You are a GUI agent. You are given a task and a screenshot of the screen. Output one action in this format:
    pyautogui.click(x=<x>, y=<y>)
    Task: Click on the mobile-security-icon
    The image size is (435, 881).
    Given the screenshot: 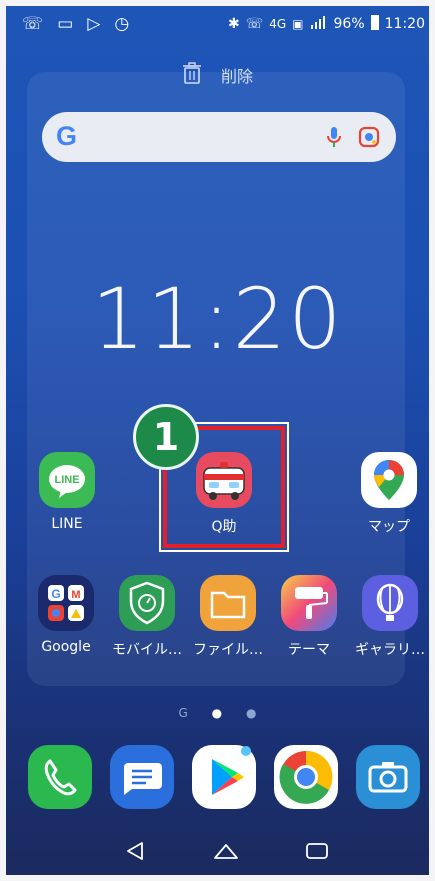 What is the action you would take?
    pyautogui.click(x=147, y=603)
    